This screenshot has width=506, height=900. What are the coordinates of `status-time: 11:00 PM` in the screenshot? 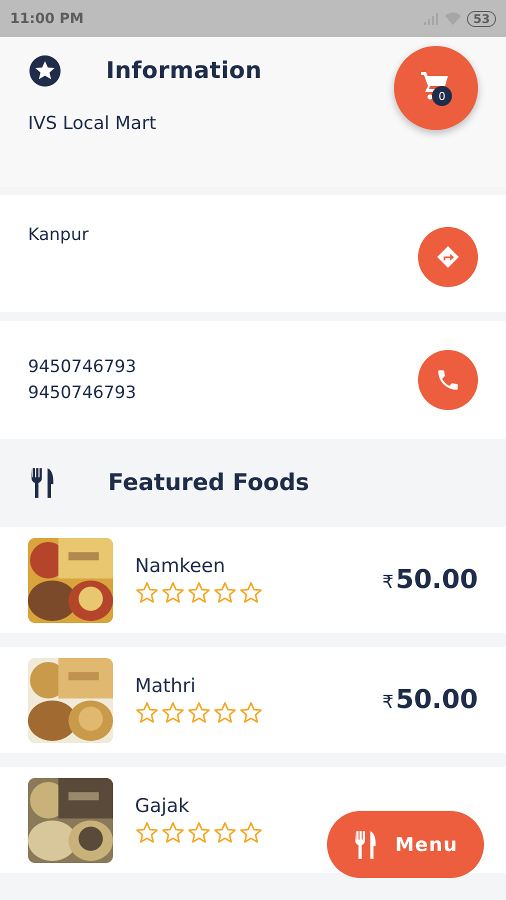 It's located at (47, 18).